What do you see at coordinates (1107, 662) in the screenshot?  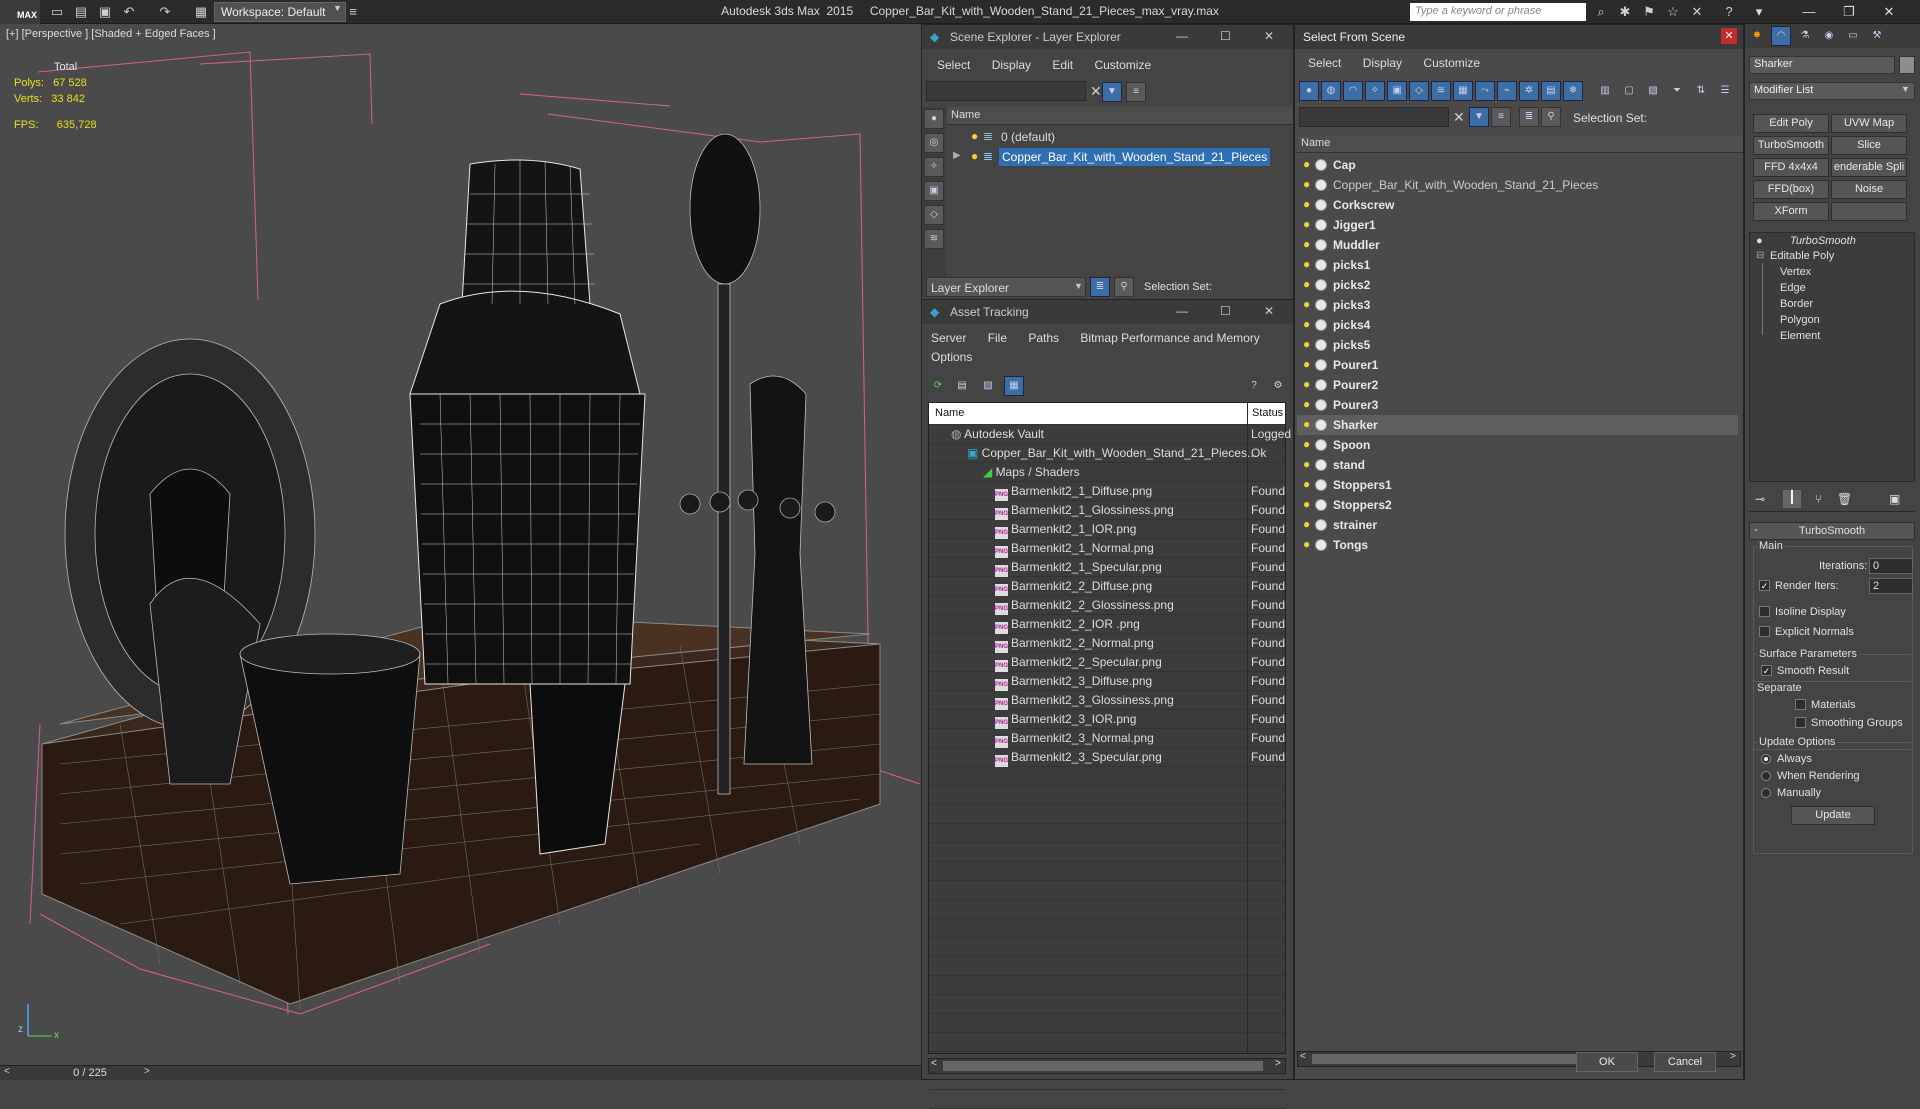 I see `asset-row-map: PNG Barmenkit2_2_Specular.png Found` at bounding box center [1107, 662].